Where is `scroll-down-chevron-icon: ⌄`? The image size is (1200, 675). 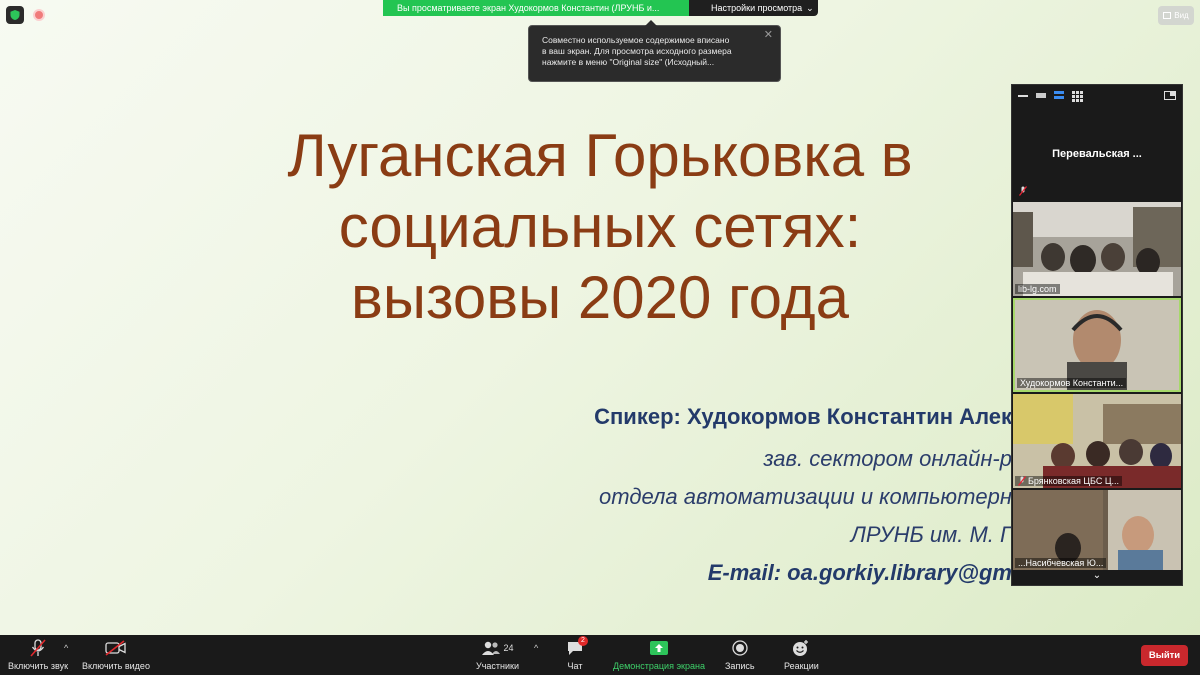 scroll-down-chevron-icon: ⌄ is located at coordinates (1097, 575).